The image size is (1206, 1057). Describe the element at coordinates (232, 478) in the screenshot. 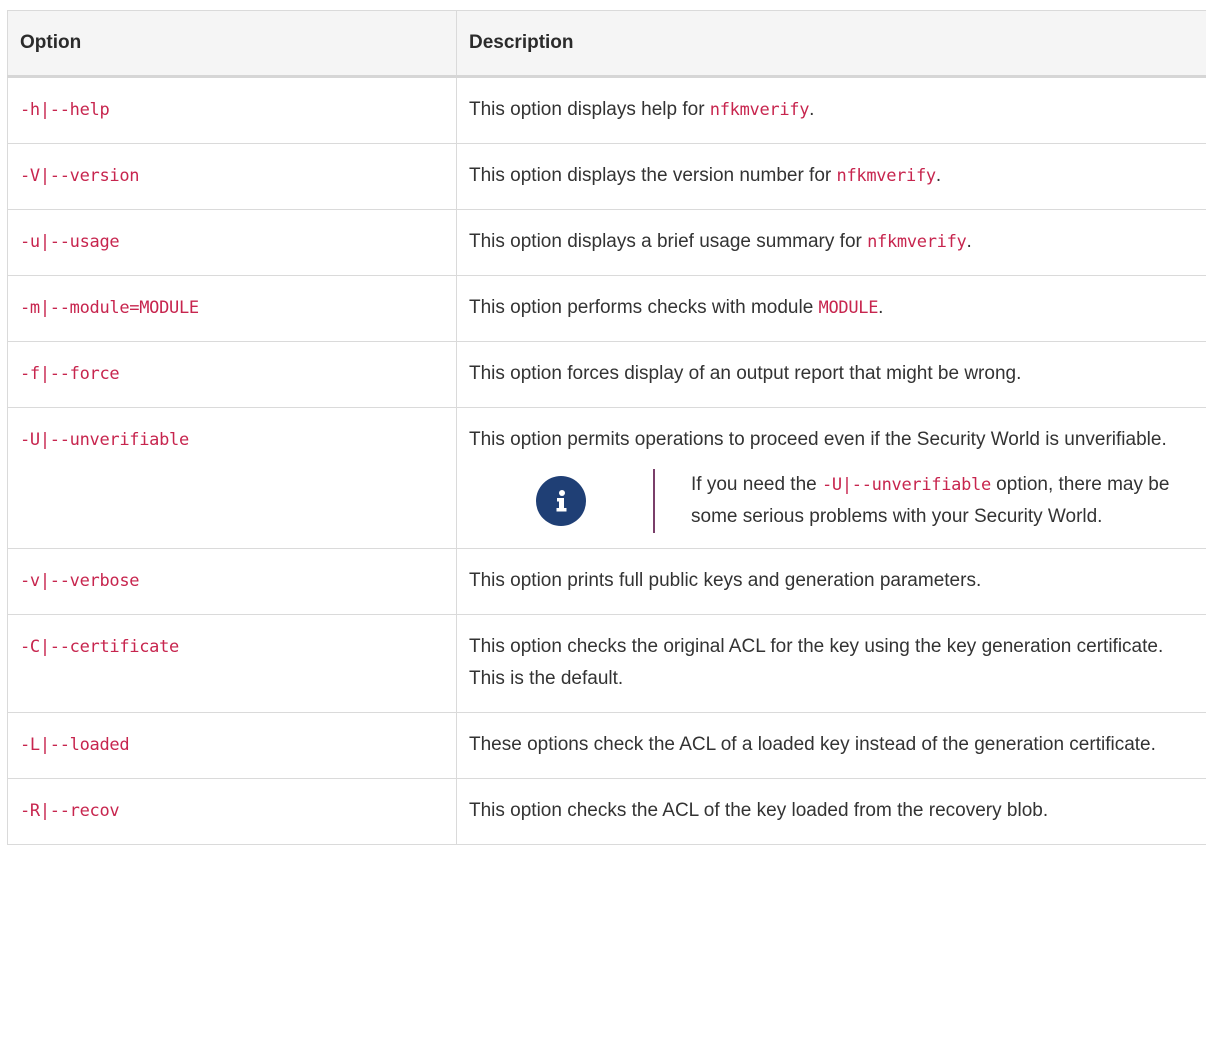

I see `option-cell: -U|--unverifiable` at that location.